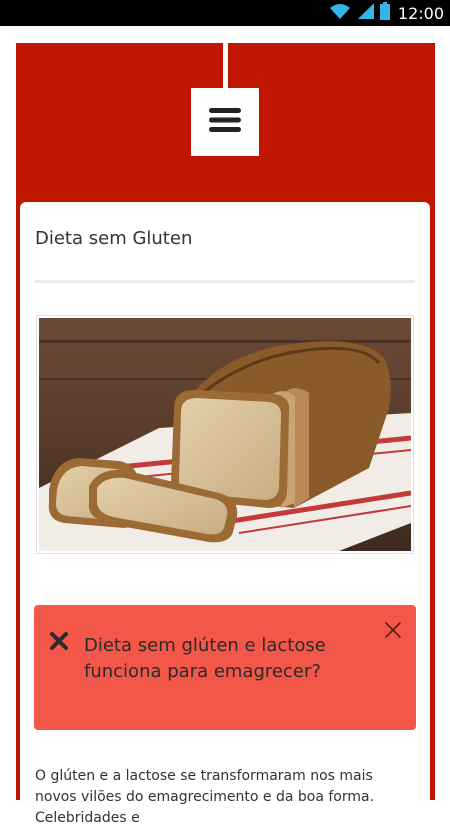  Describe the element at coordinates (340, 13) in the screenshot. I see `wifi-icon` at that location.